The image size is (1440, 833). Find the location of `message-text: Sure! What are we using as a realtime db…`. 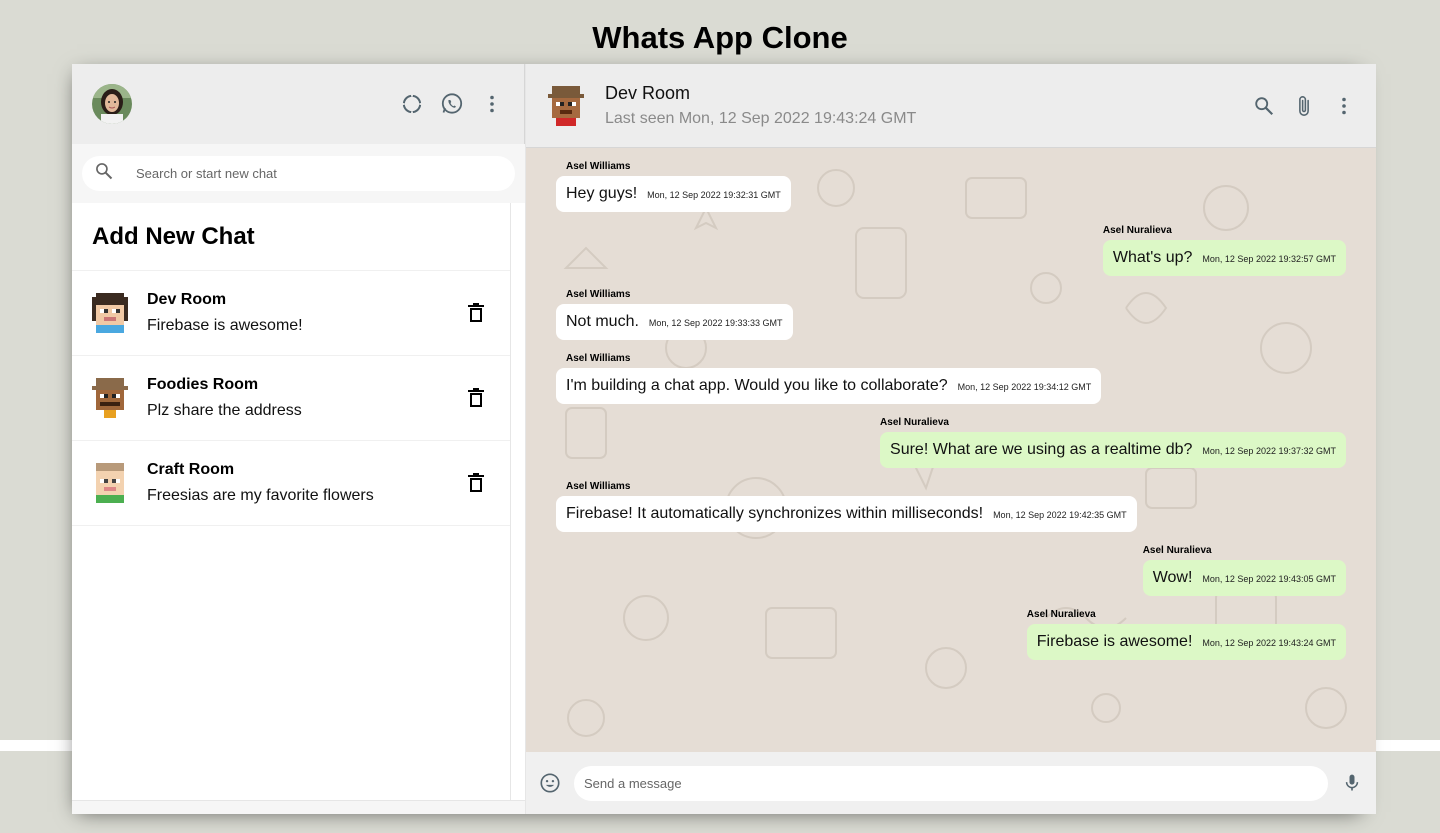

message-text: Sure! What are we using as a realtime db… is located at coordinates (1041, 449).